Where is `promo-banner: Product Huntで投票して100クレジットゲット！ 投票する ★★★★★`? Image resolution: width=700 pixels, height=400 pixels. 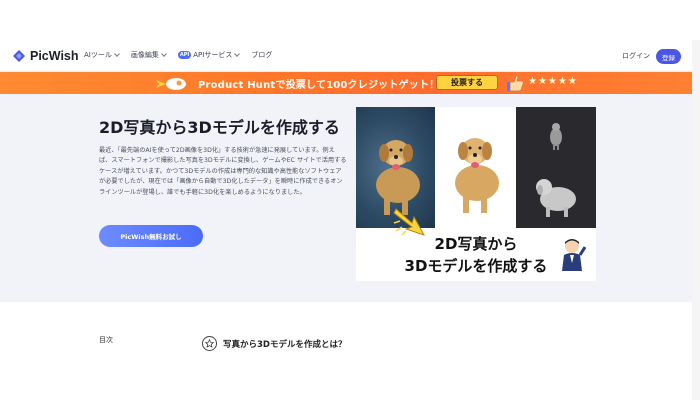 promo-banner: Product Huntで投票して100クレジットゲット！ 投票する ★★★★★ is located at coordinates (350, 83).